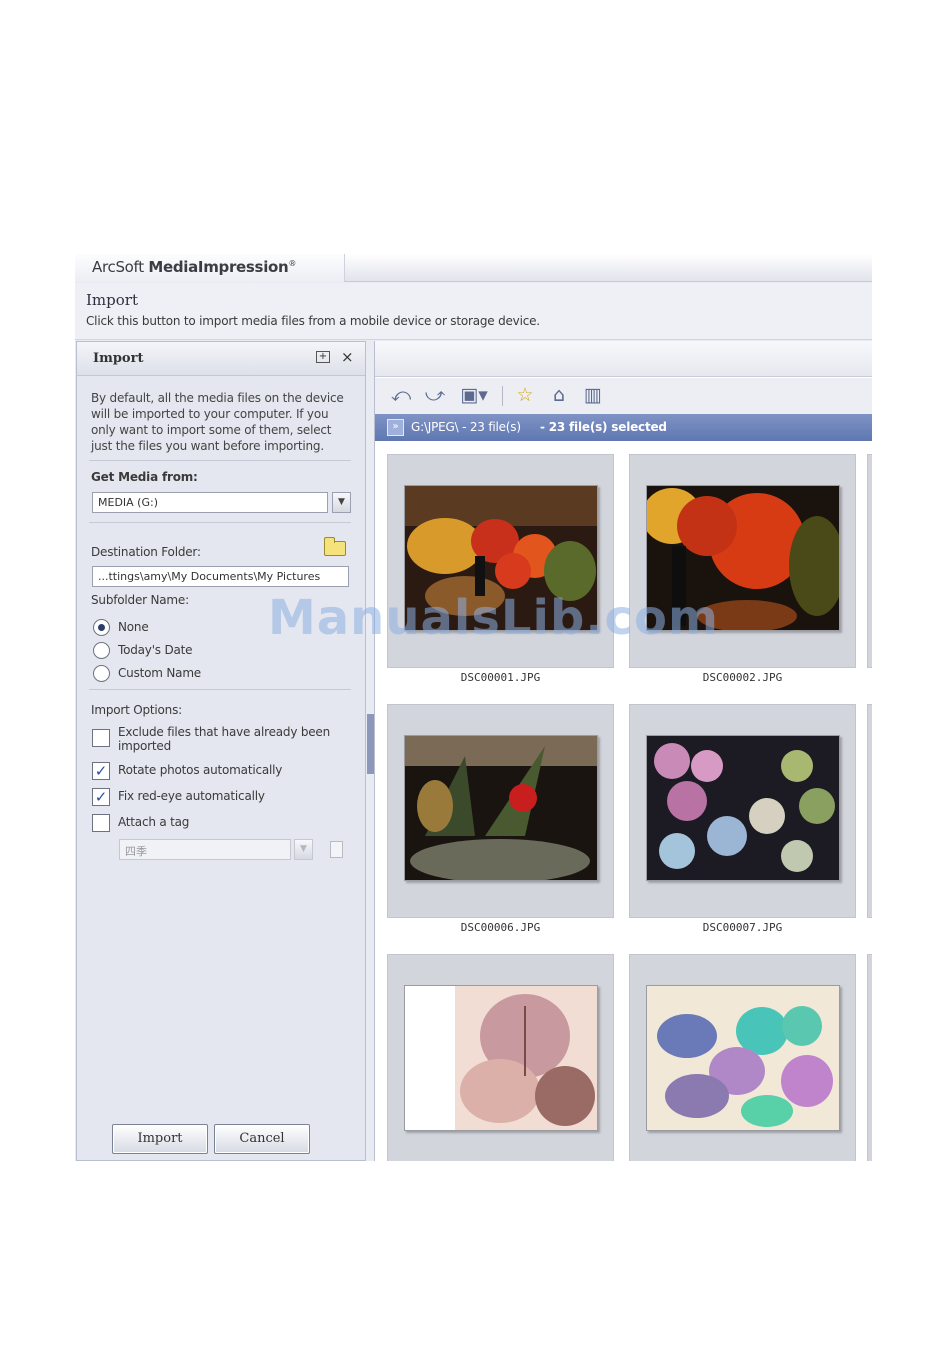 The image size is (950, 1345). I want to click on browser-header, so click(623, 359).